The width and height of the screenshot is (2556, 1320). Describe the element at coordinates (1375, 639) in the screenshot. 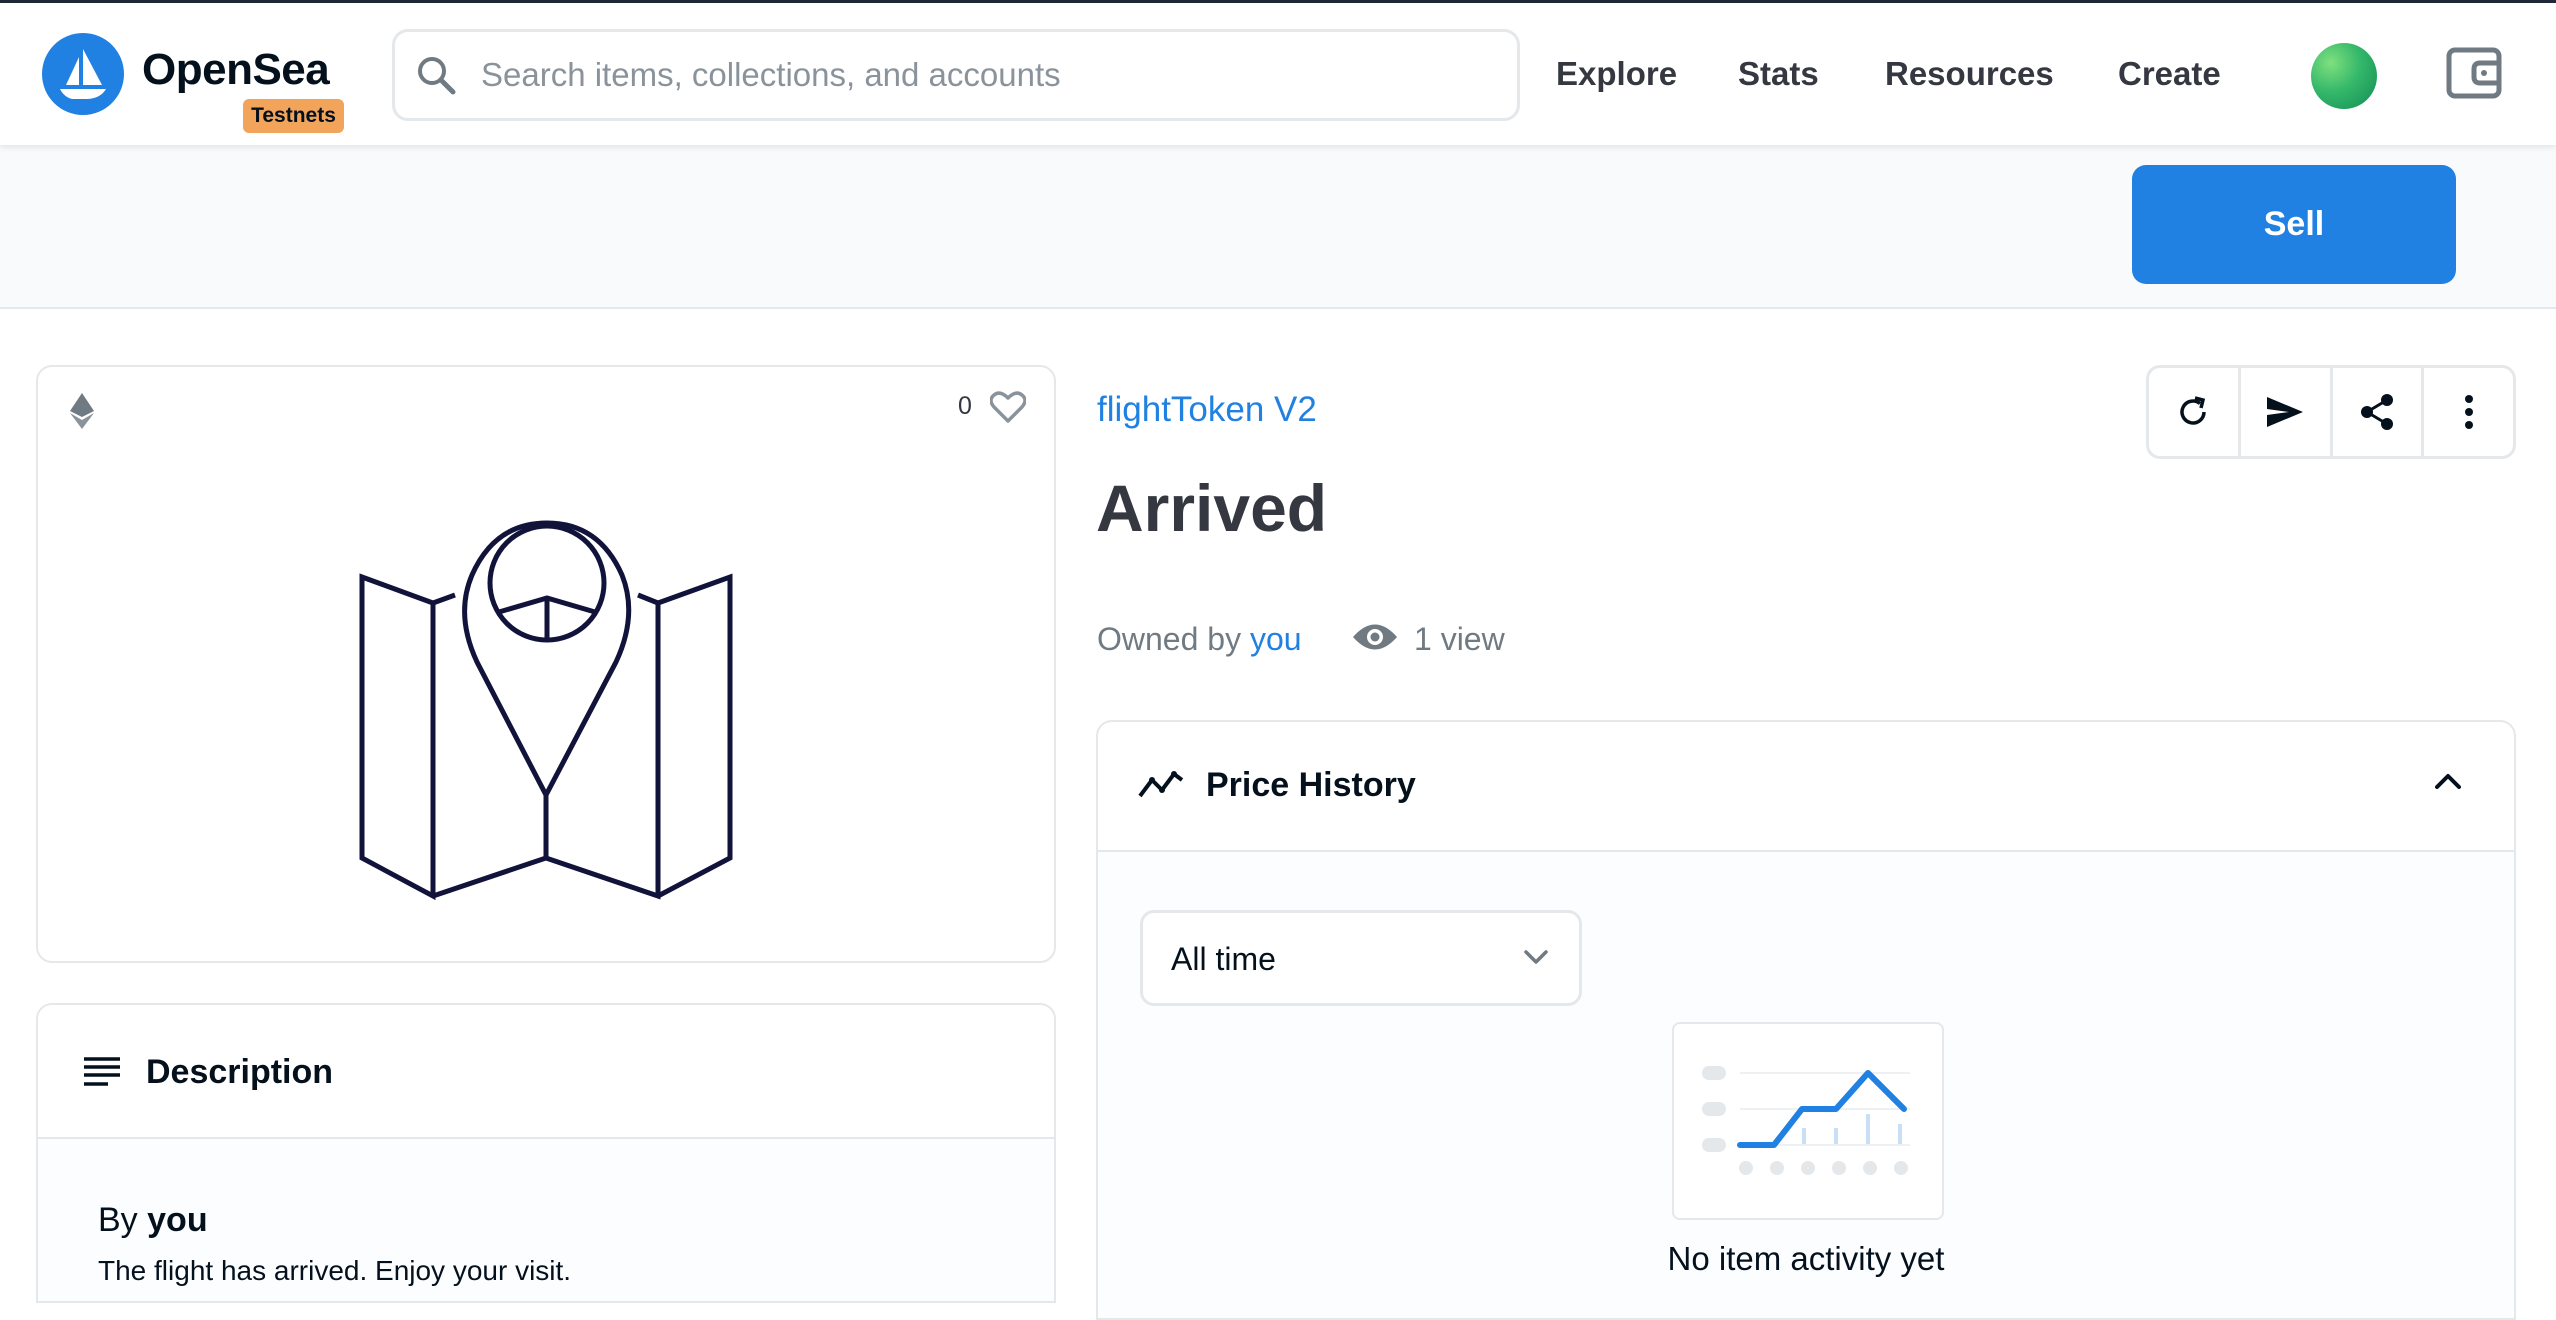

I see `eye-icon` at that location.